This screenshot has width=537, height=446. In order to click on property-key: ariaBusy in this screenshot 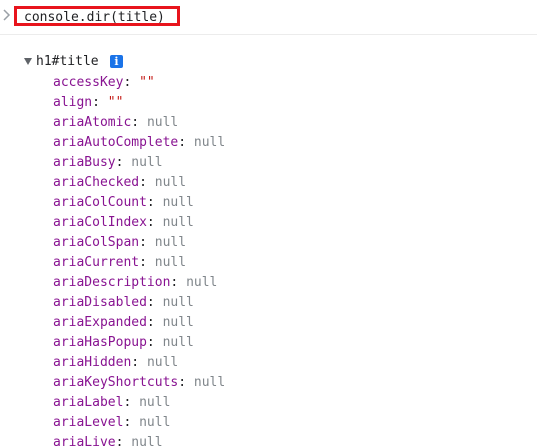, I will do `click(84, 162)`.